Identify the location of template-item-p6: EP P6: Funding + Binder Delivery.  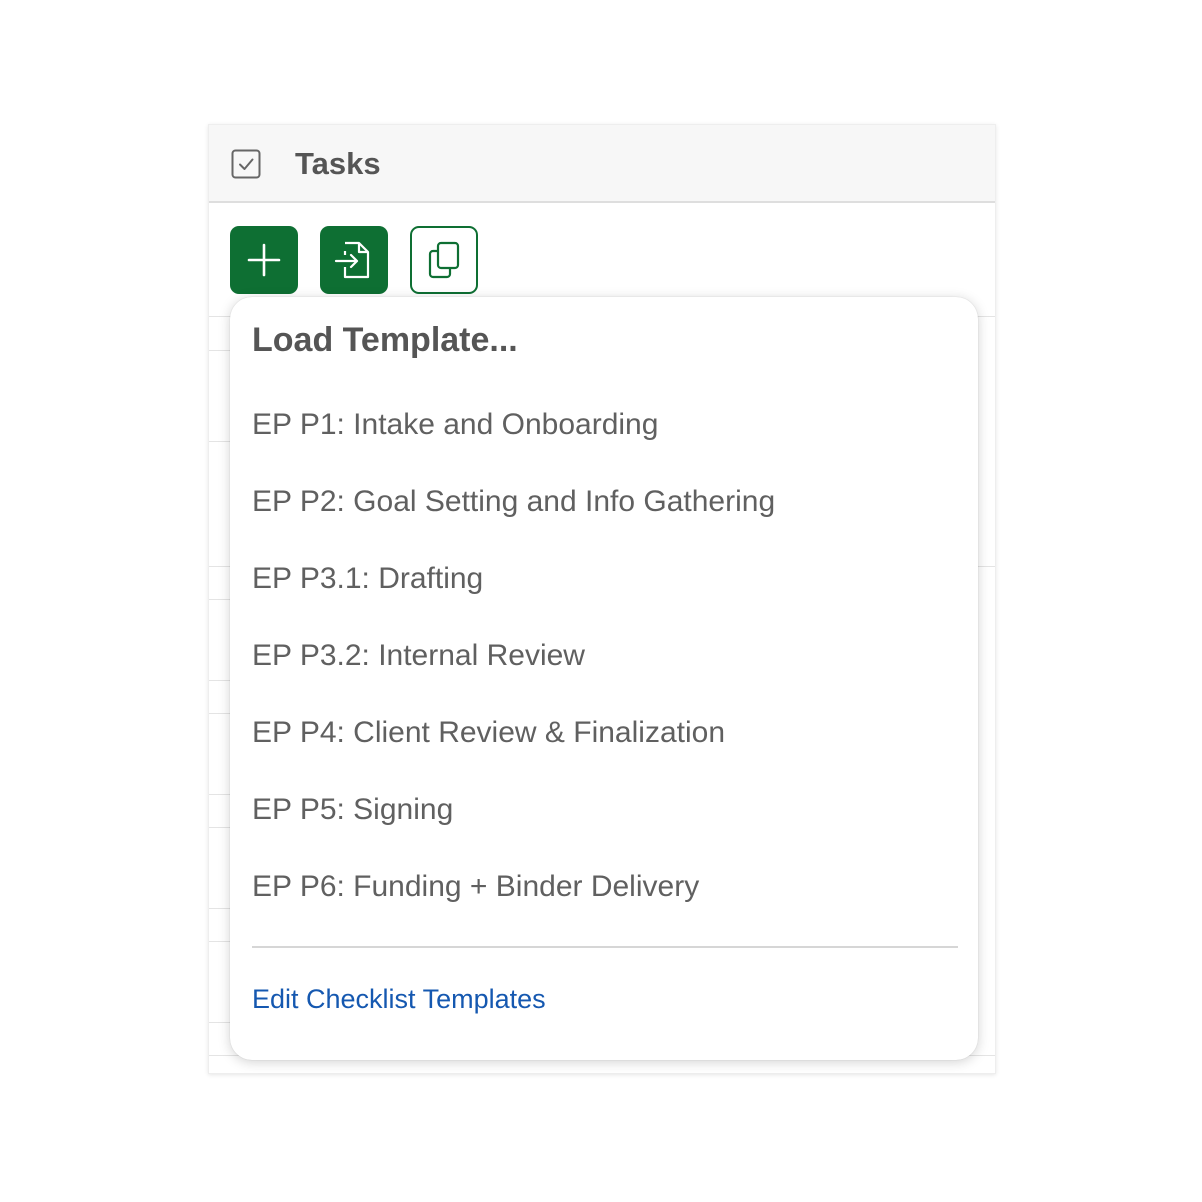
(475, 887).